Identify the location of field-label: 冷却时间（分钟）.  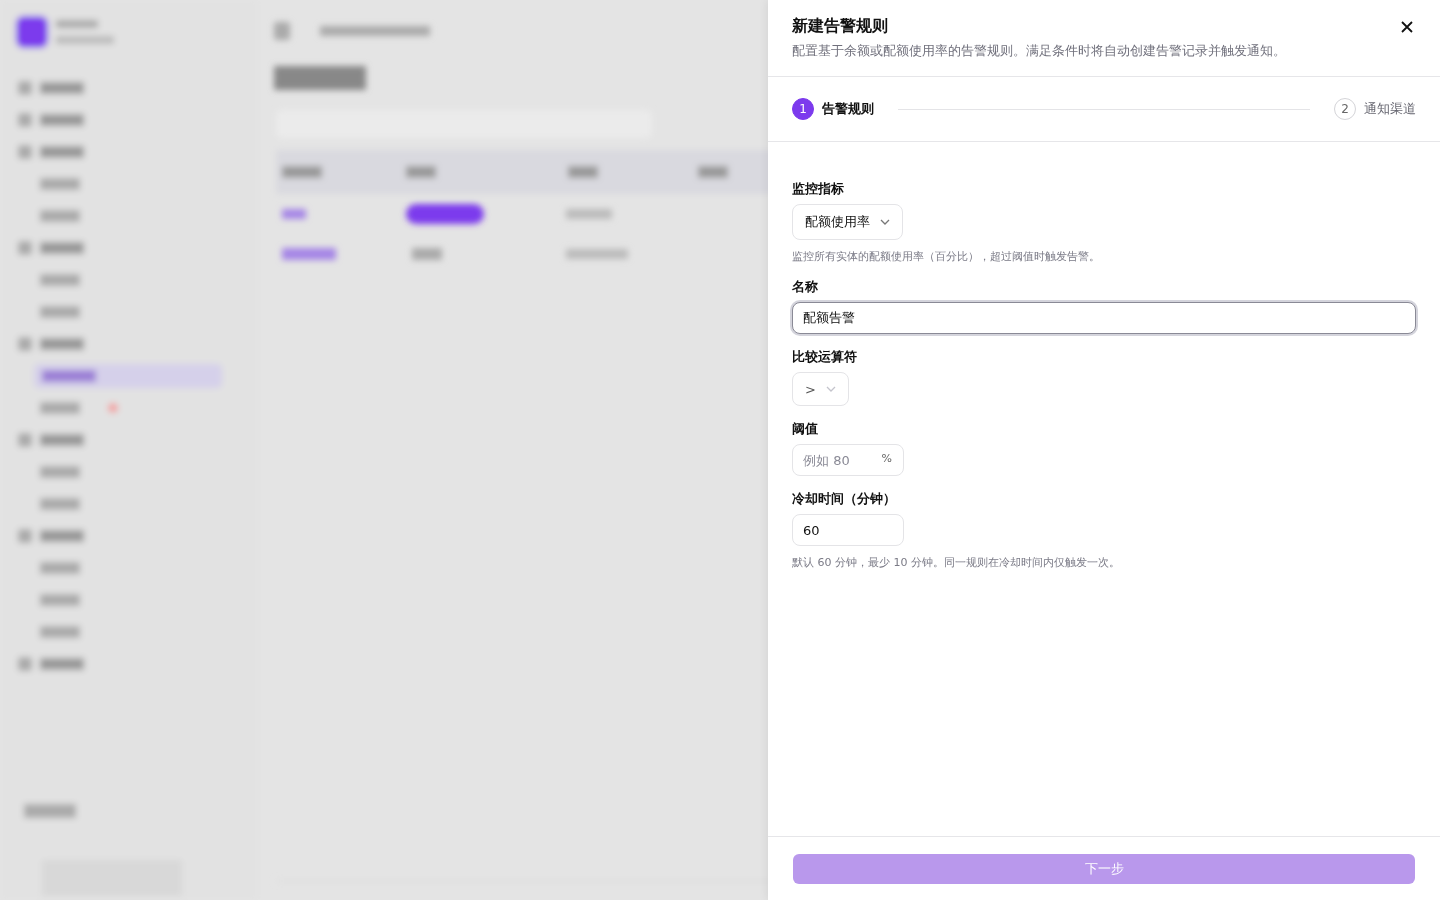
(844, 499).